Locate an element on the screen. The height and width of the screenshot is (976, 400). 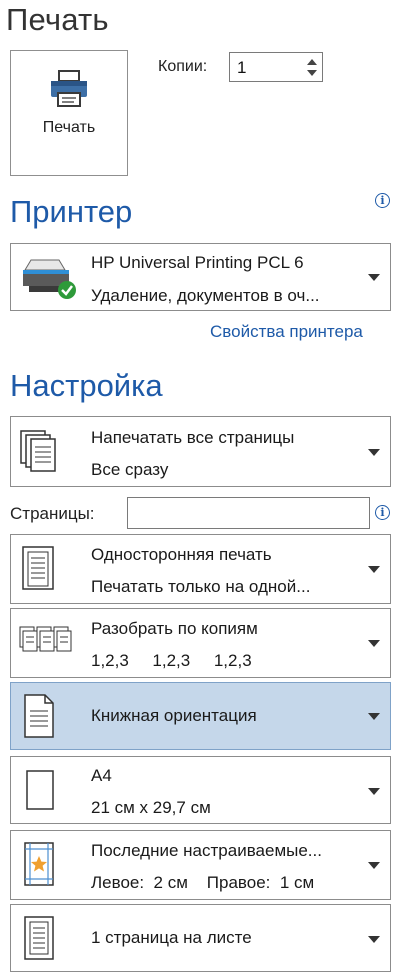
collate-sub: 1,2,3 1,2,3 1,2,3 is located at coordinates (171, 660).